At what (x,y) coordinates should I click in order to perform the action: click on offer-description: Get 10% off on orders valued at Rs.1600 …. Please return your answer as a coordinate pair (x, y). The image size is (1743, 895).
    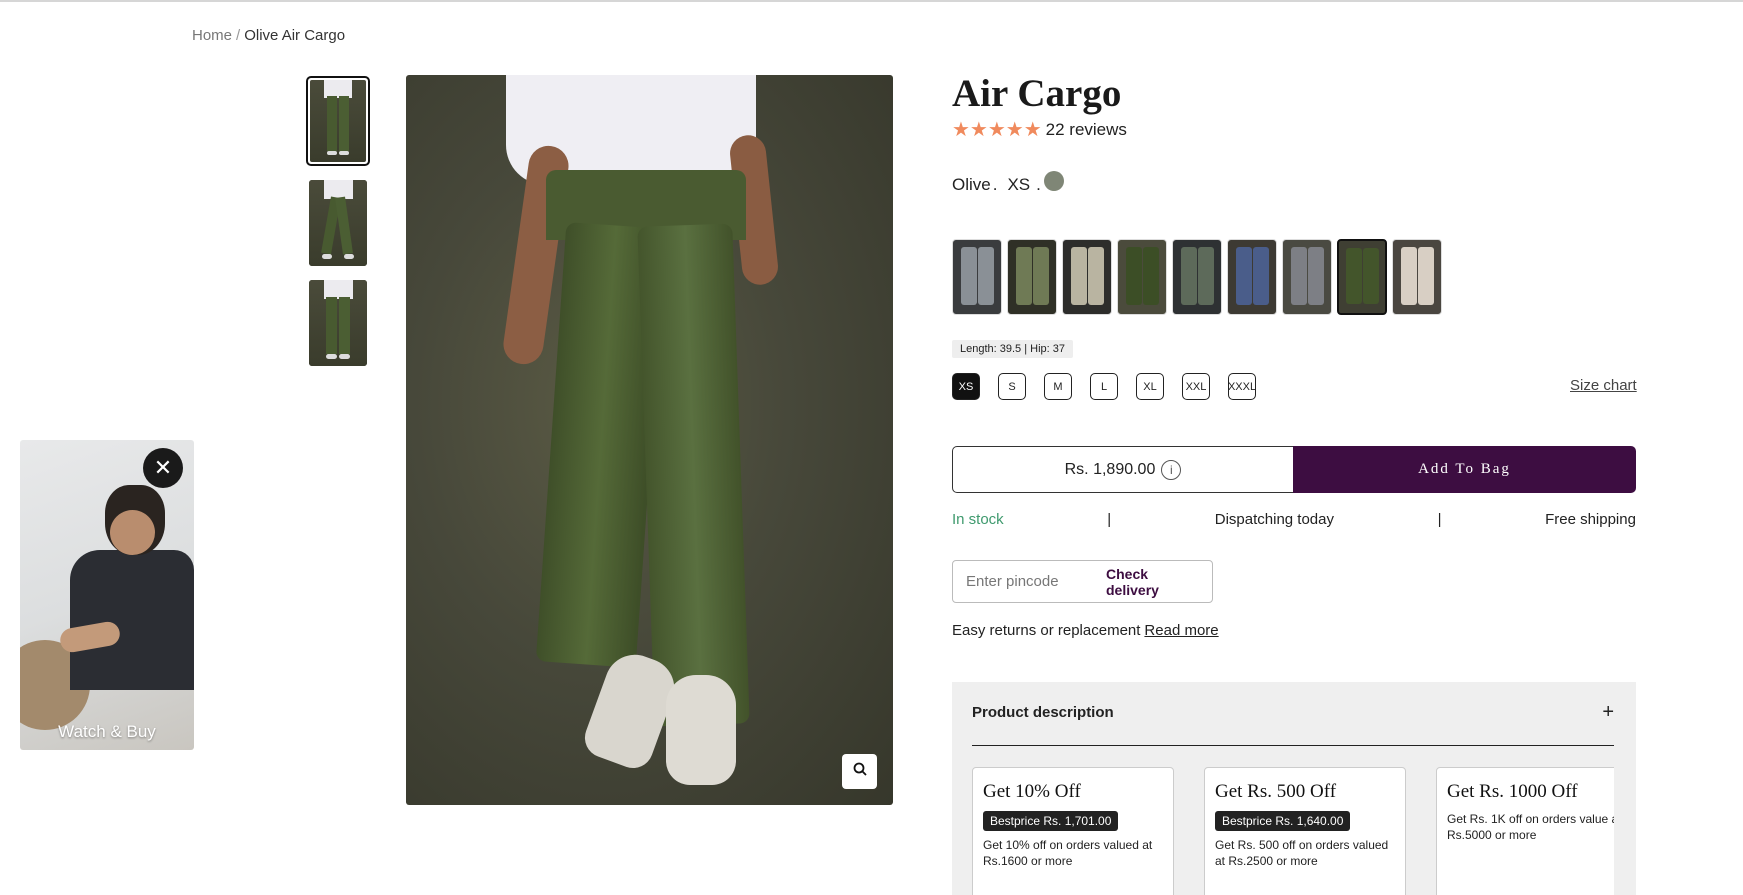
    Looking at the image, I should click on (1068, 853).